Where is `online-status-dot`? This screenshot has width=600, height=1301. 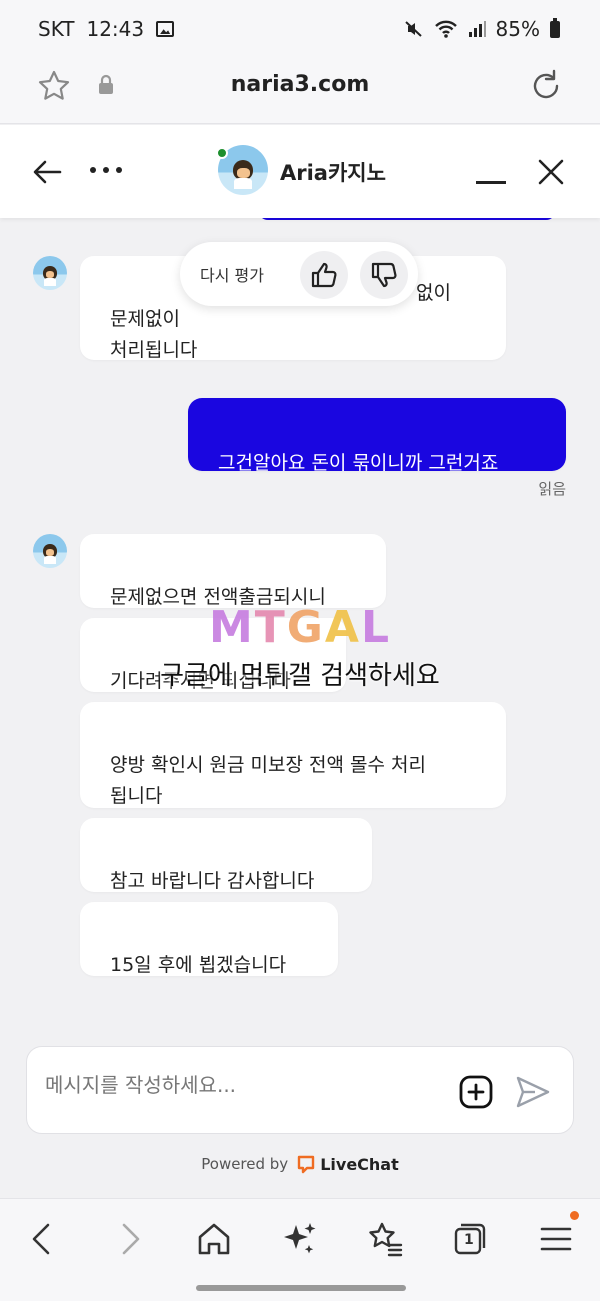 online-status-dot is located at coordinates (222, 153).